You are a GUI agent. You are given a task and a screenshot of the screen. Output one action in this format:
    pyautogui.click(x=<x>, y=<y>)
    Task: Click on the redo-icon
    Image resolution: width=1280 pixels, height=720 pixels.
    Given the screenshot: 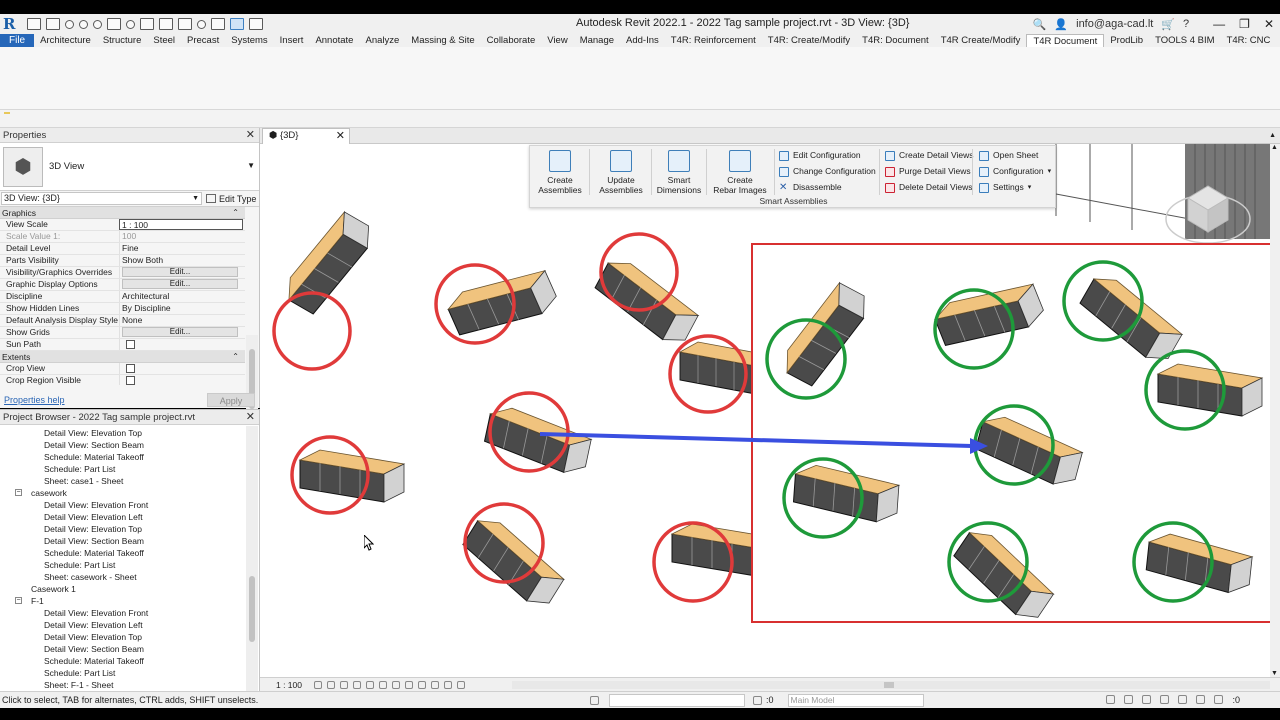 What is the action you would take?
    pyautogui.click(x=97, y=24)
    